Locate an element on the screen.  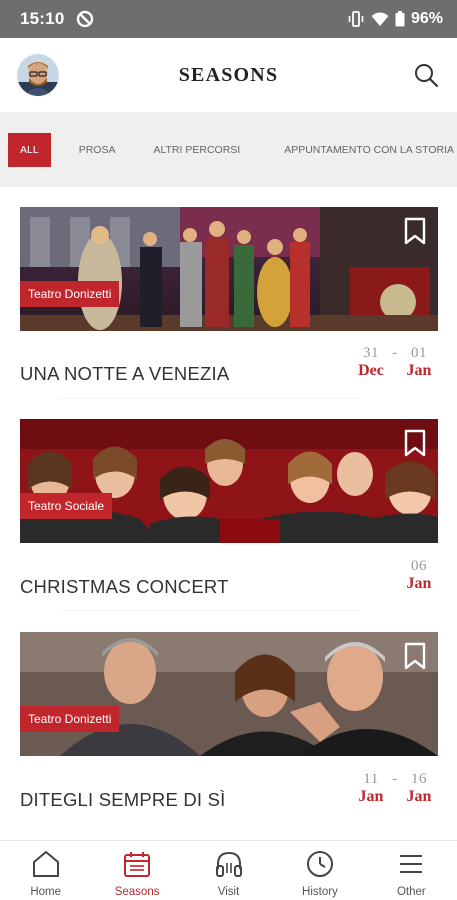
start-day: 06 is located at coordinates (419, 566).